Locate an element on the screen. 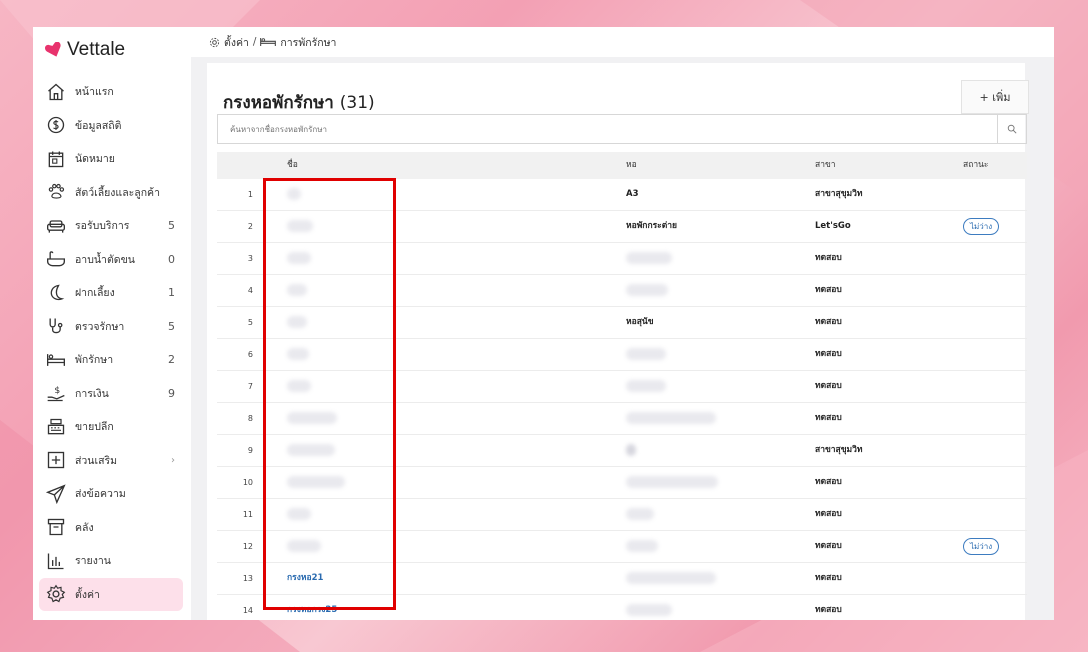 Image resolution: width=1088 pixels, height=652 pixels. add-button: + เพิ่ม is located at coordinates (995, 97).